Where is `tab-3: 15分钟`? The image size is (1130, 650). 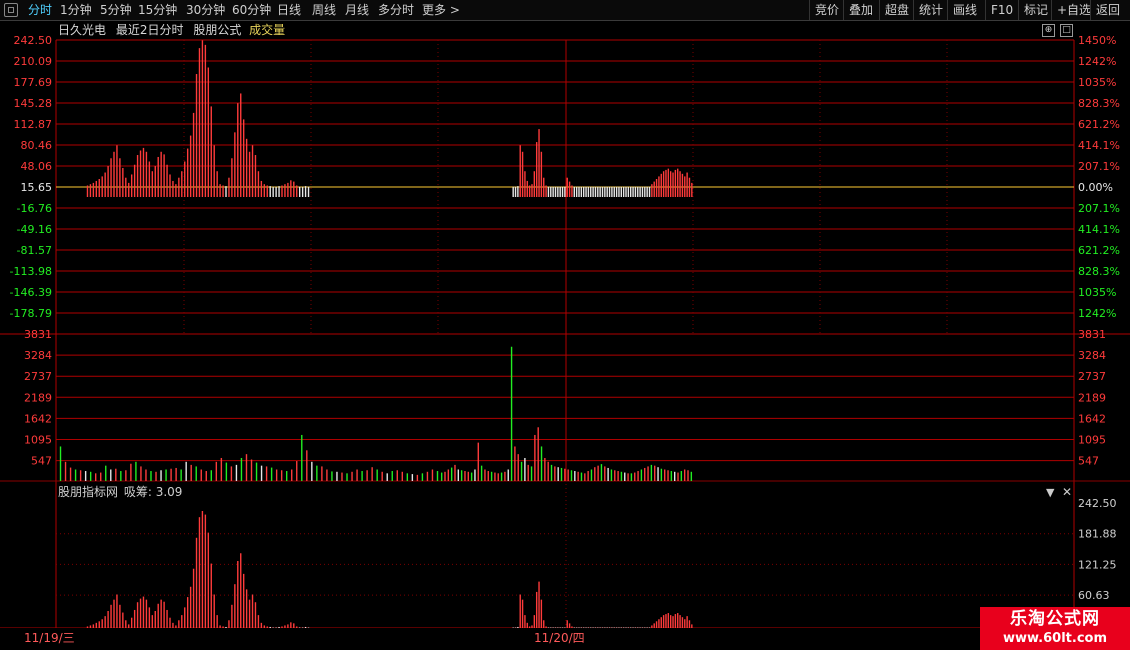 tab-3: 15分钟 is located at coordinates (157, 10).